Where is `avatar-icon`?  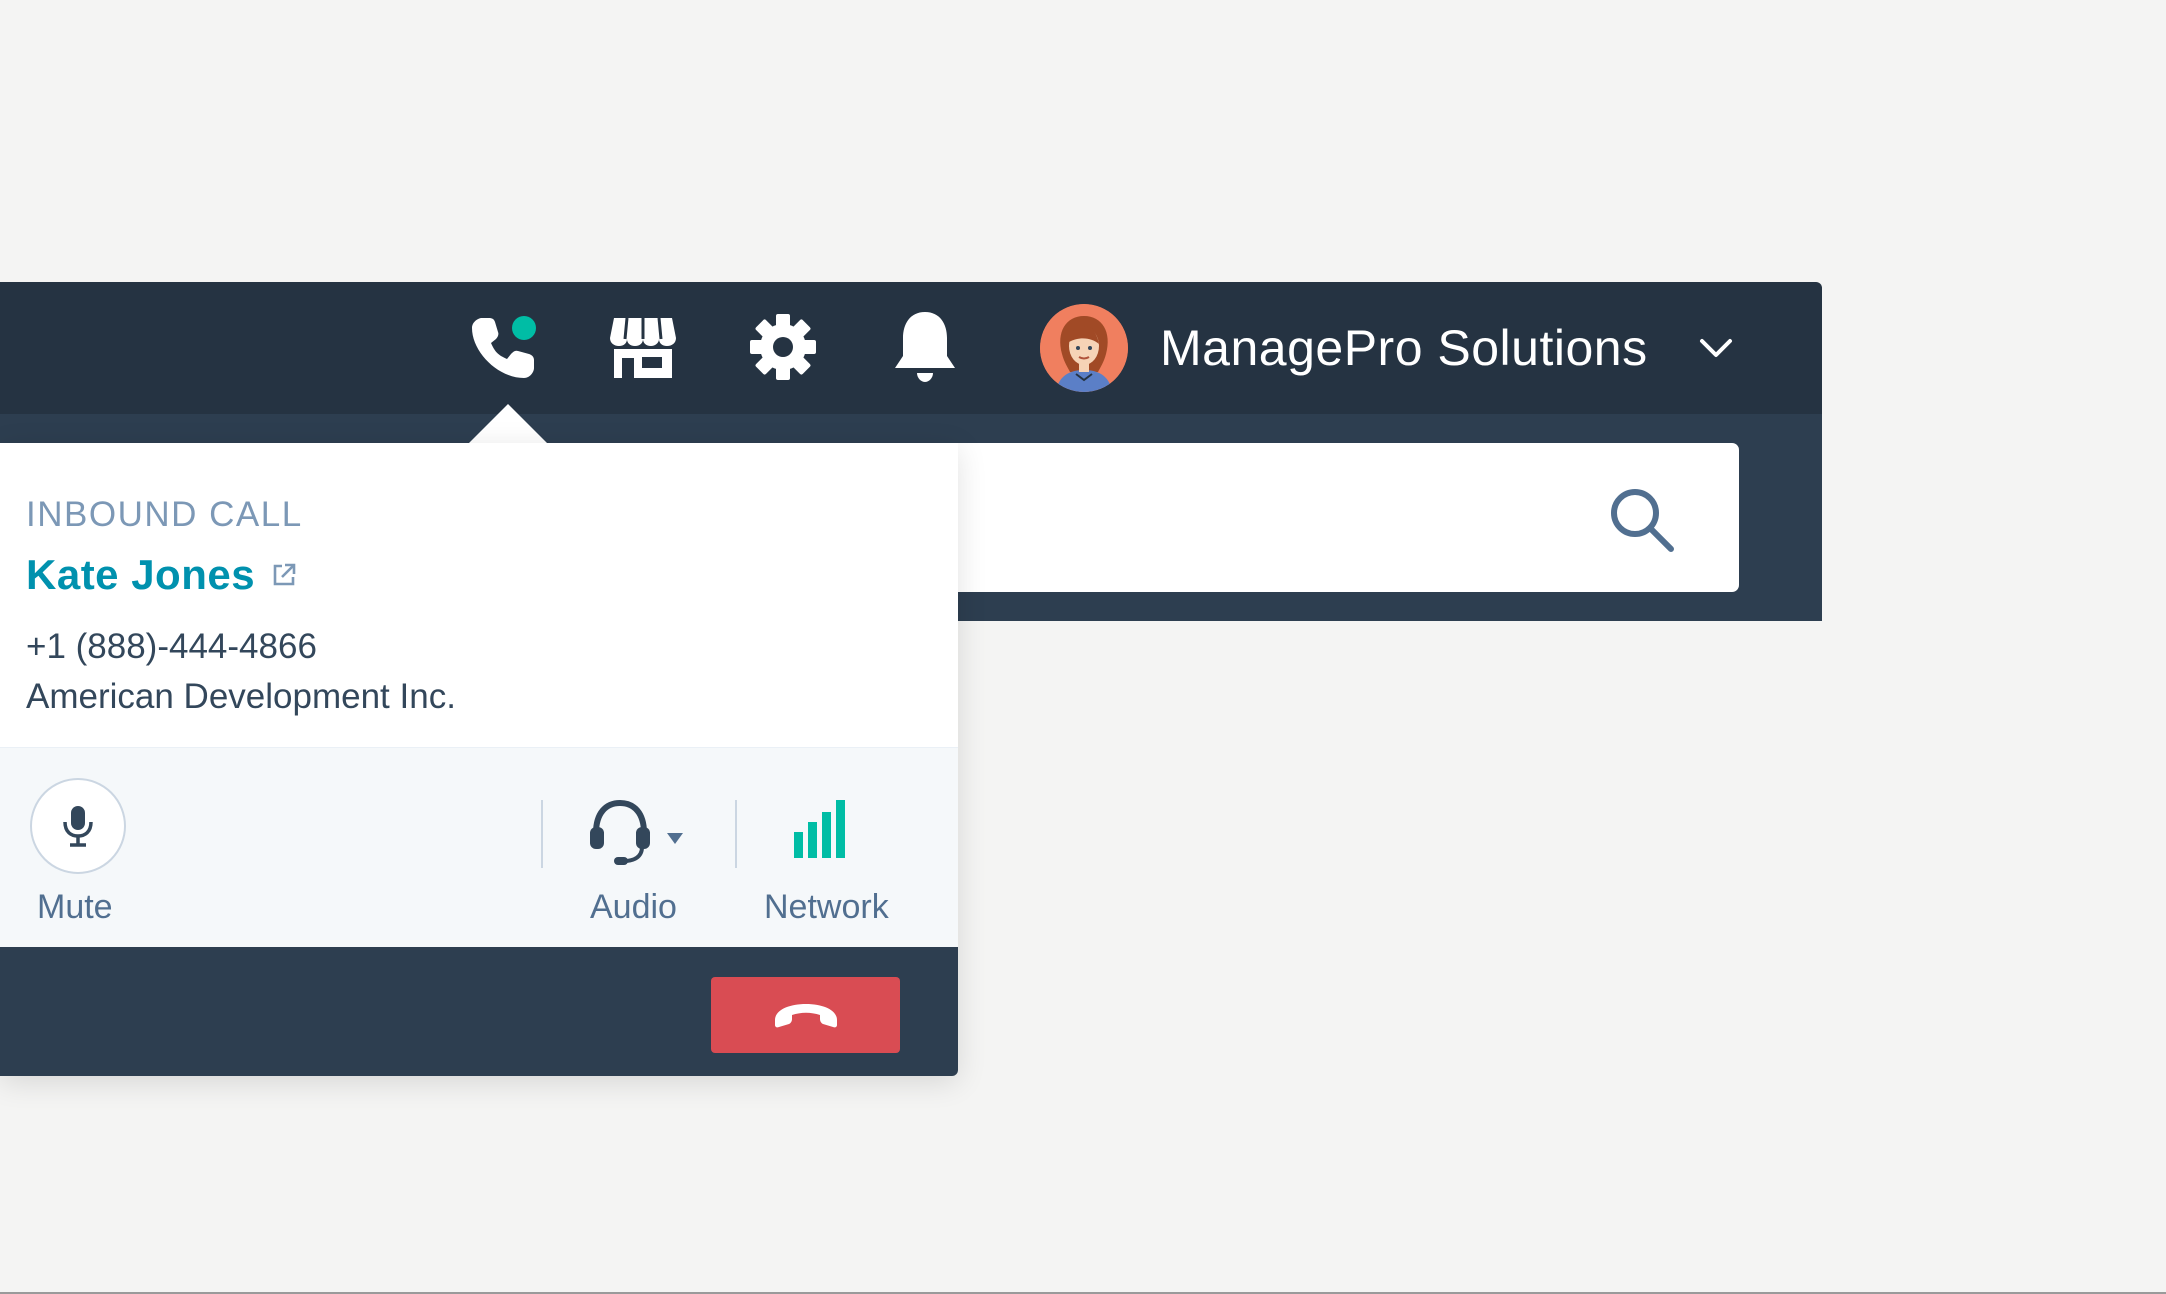 avatar-icon is located at coordinates (1084, 348).